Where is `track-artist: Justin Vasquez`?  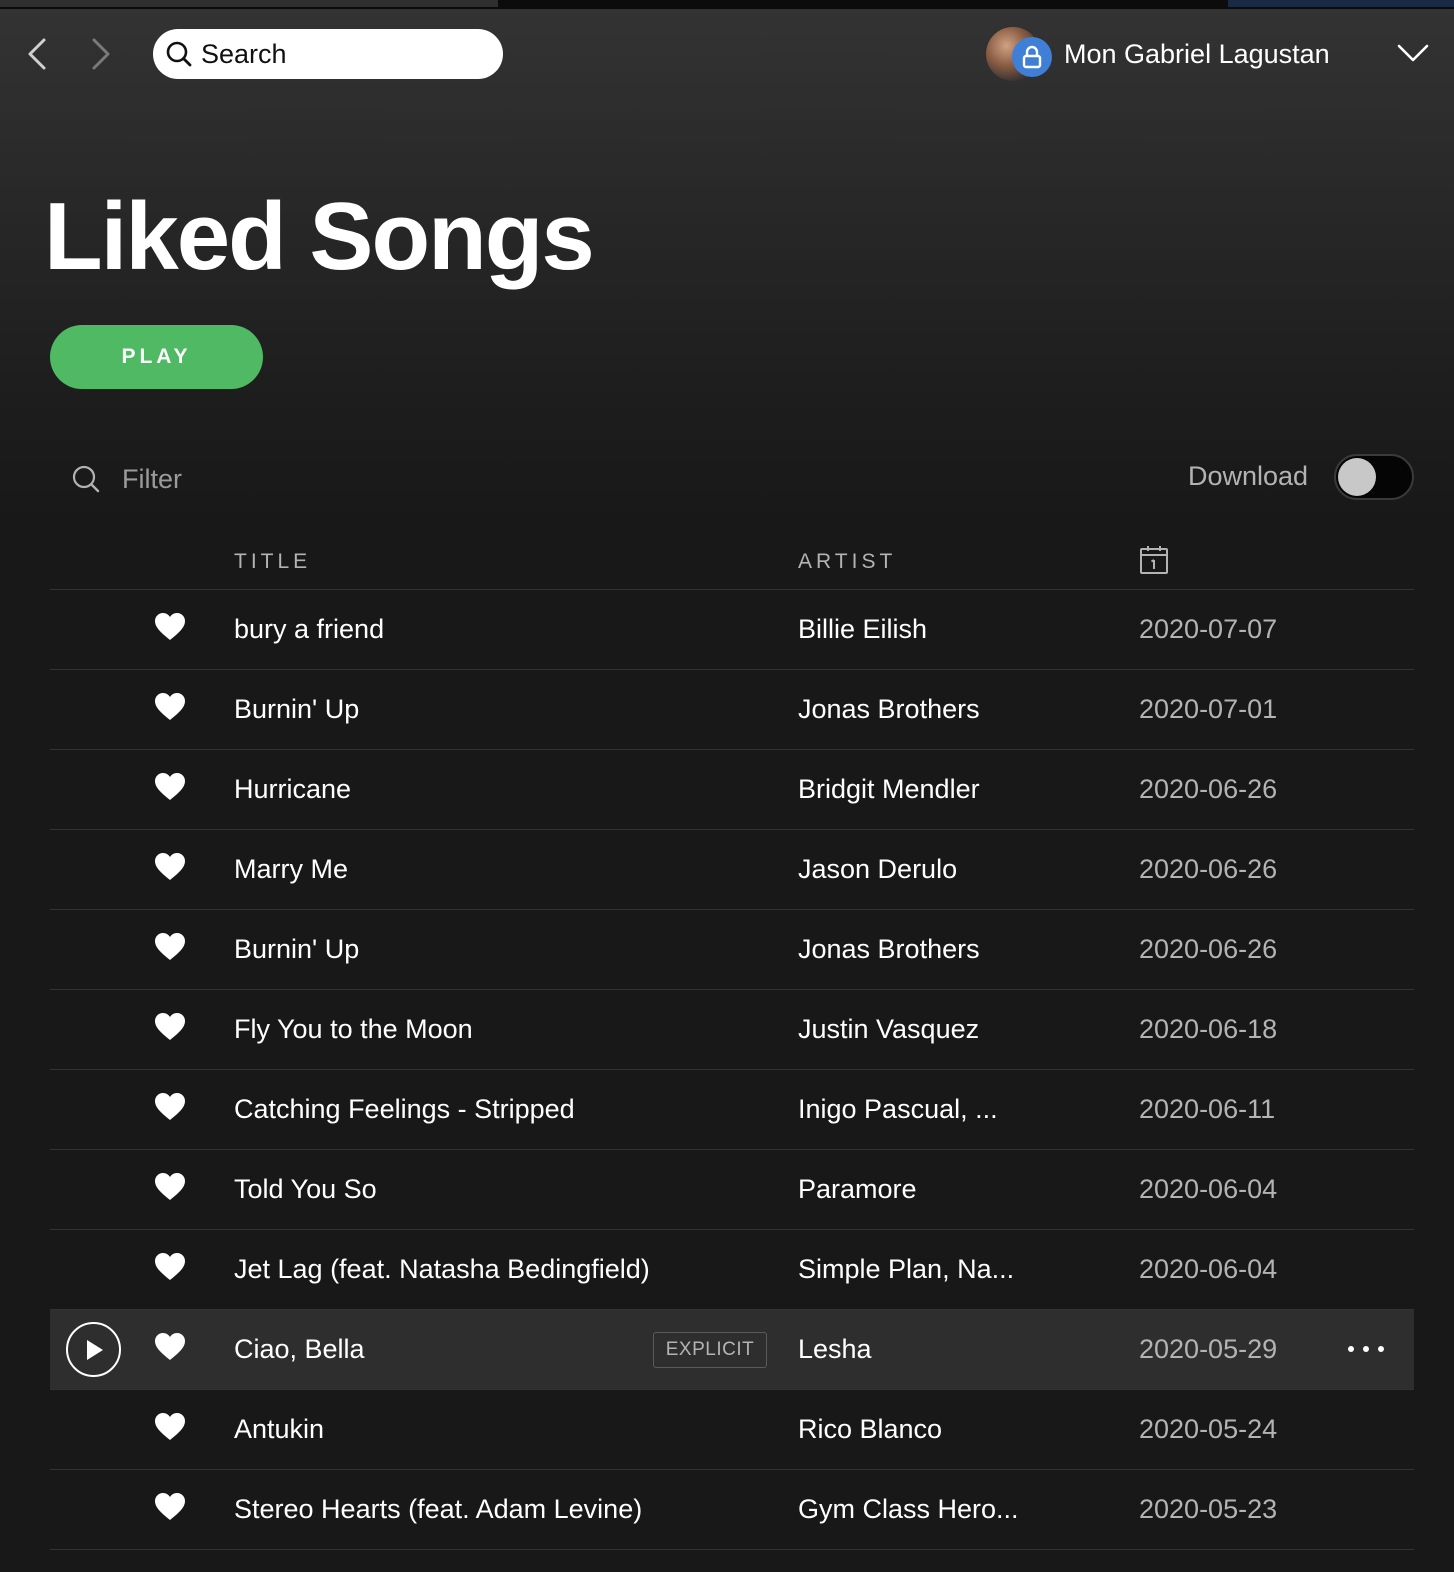
track-artist: Justin Vasquez is located at coordinates (888, 1029).